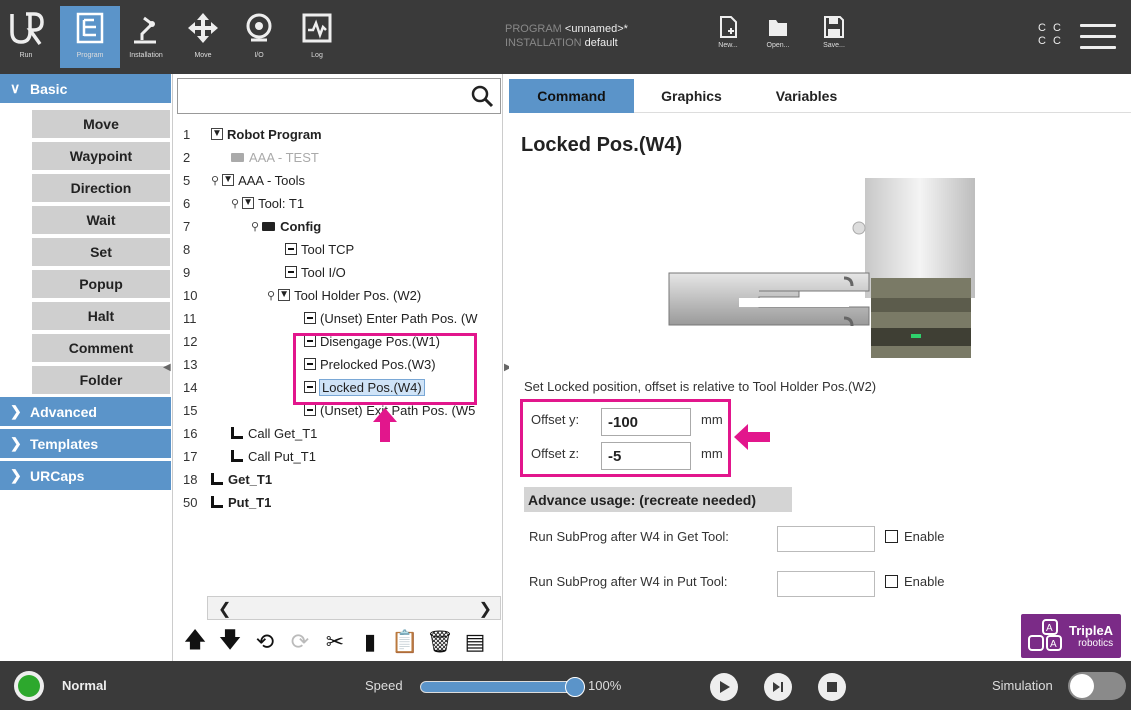 This screenshot has width=1131, height=710. Describe the element at coordinates (265, 642) in the screenshot. I see `undo-icon: ⟲` at that location.